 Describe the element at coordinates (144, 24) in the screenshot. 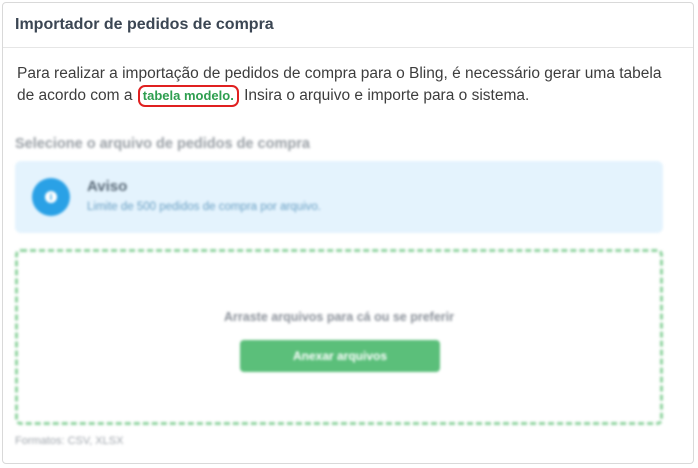

I see `page-title: Importador de pedidos de compra` at that location.